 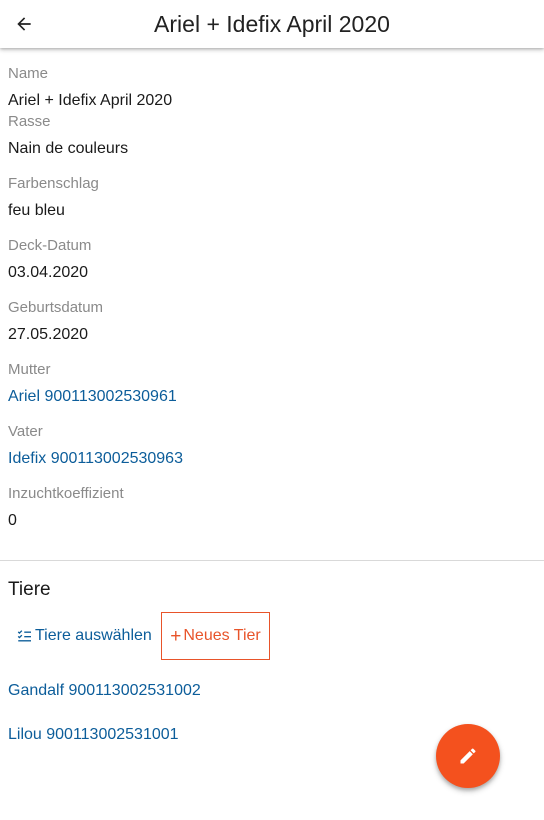 I want to click on divider, so click(x=272, y=560).